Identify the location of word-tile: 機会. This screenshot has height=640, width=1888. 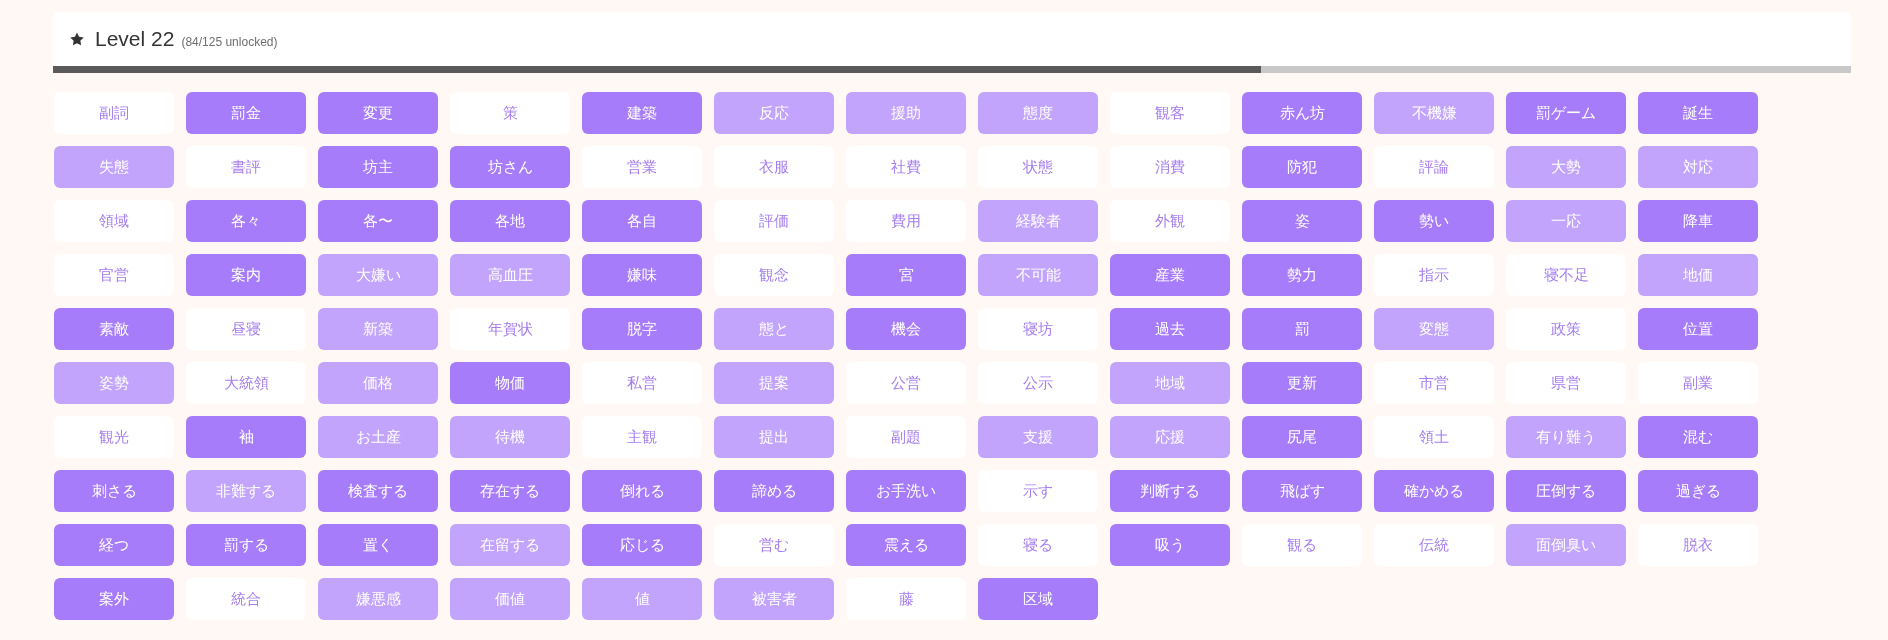
(906, 329).